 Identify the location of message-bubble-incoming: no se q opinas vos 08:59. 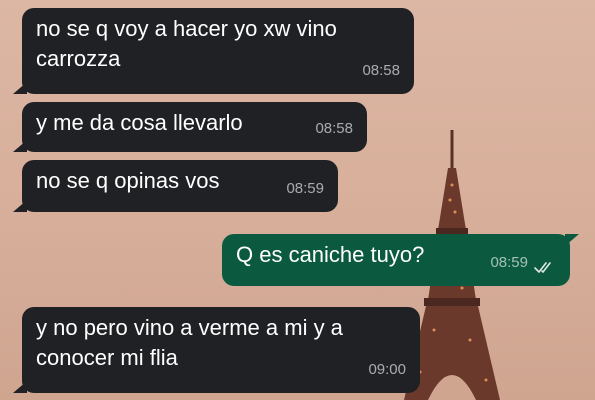
(175, 186).